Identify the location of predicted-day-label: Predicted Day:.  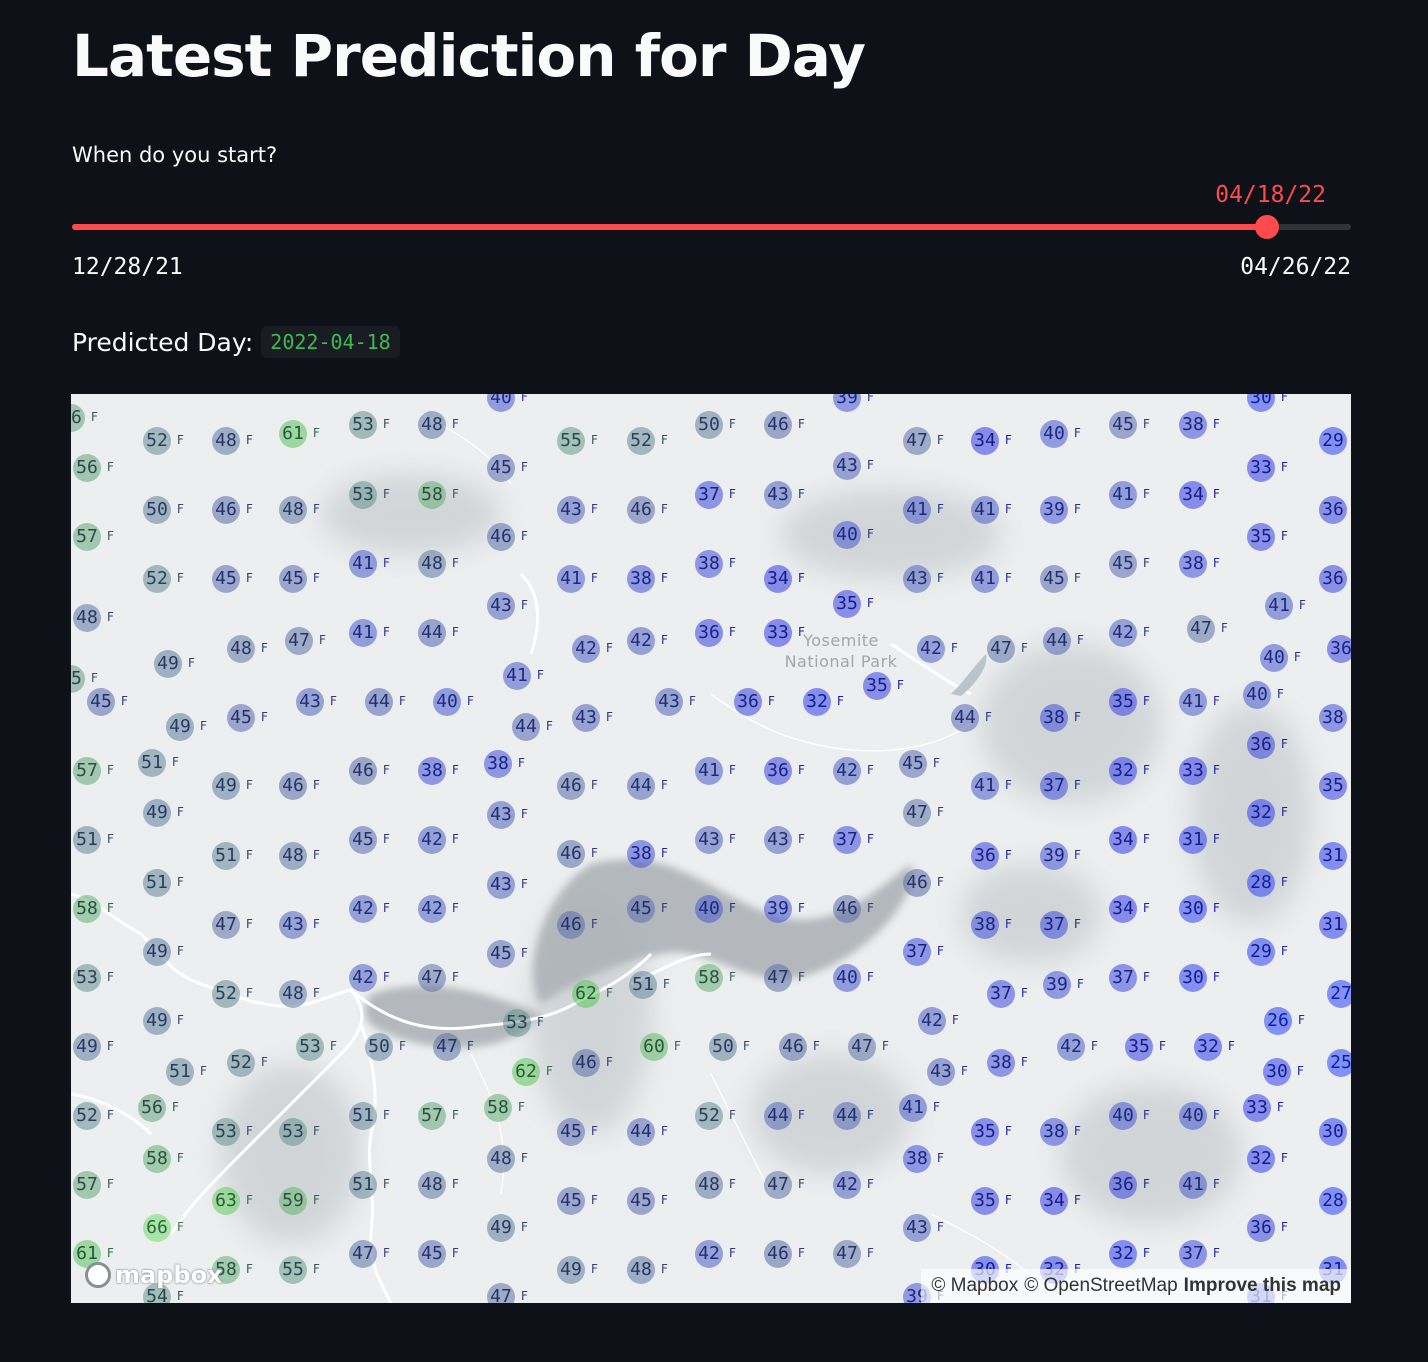
(163, 342).